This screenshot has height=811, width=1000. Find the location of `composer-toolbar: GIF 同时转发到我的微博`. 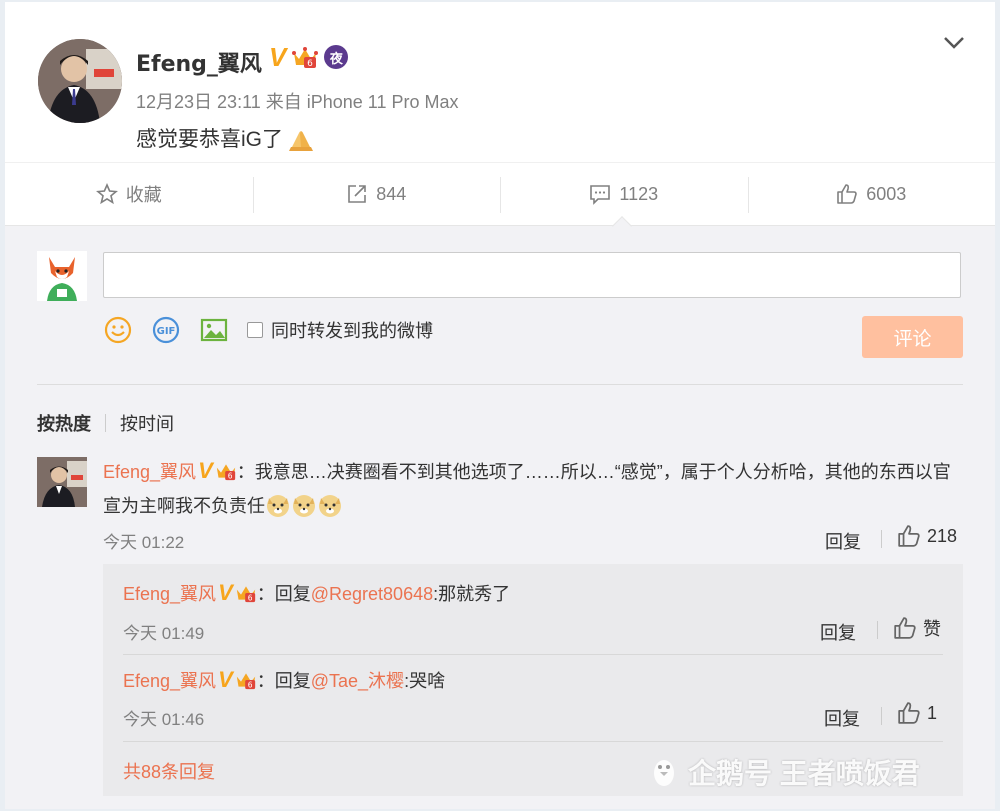

composer-toolbar: GIF 同时转发到我的微博 is located at coordinates (268, 330).